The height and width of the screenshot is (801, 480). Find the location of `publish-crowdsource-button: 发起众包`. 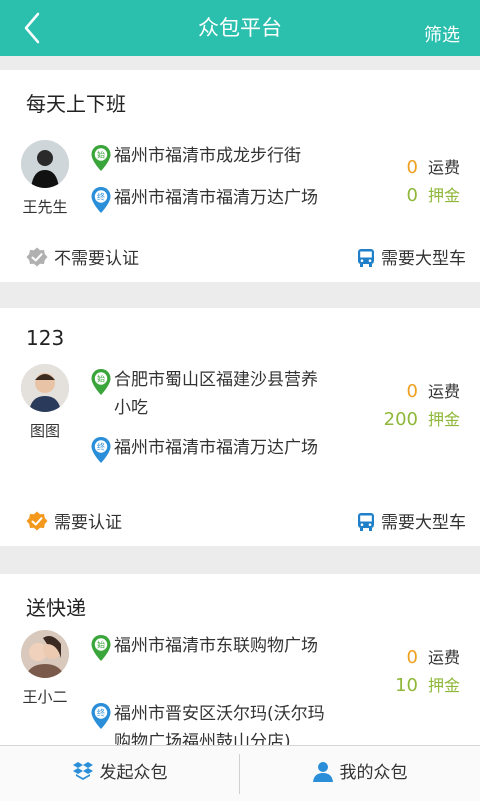

publish-crowdsource-button: 发起众包 is located at coordinates (119, 773).